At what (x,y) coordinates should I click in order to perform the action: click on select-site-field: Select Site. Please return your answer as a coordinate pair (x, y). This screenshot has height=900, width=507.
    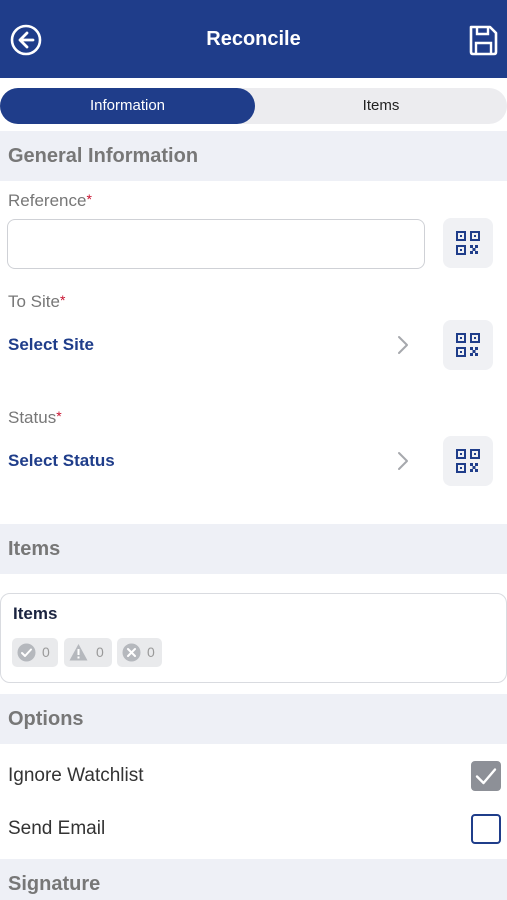
    Looking at the image, I should click on (51, 345).